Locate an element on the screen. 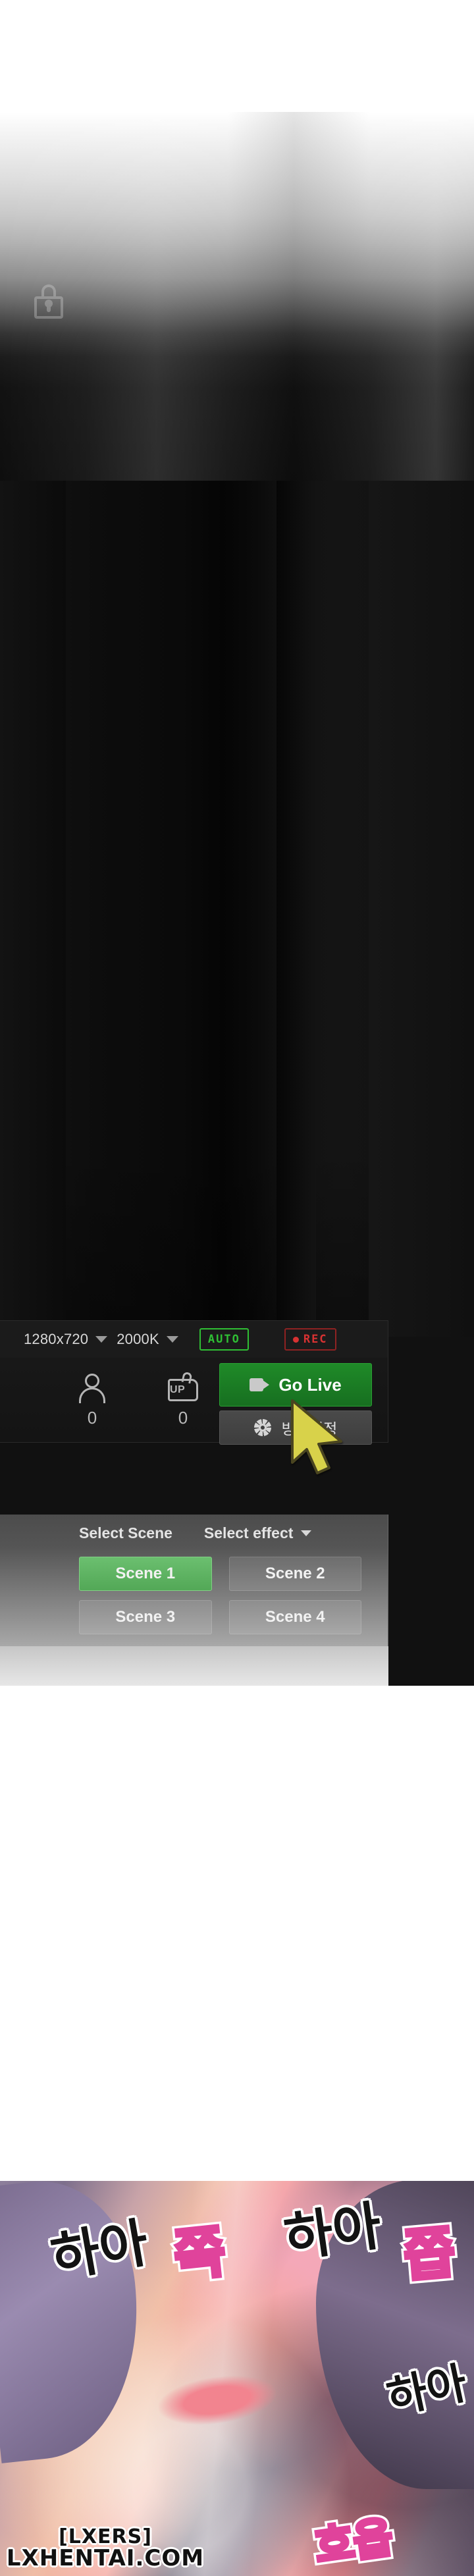 The width and height of the screenshot is (474, 2576). panel-bottom-fade: ··· is located at coordinates (194, 1666).